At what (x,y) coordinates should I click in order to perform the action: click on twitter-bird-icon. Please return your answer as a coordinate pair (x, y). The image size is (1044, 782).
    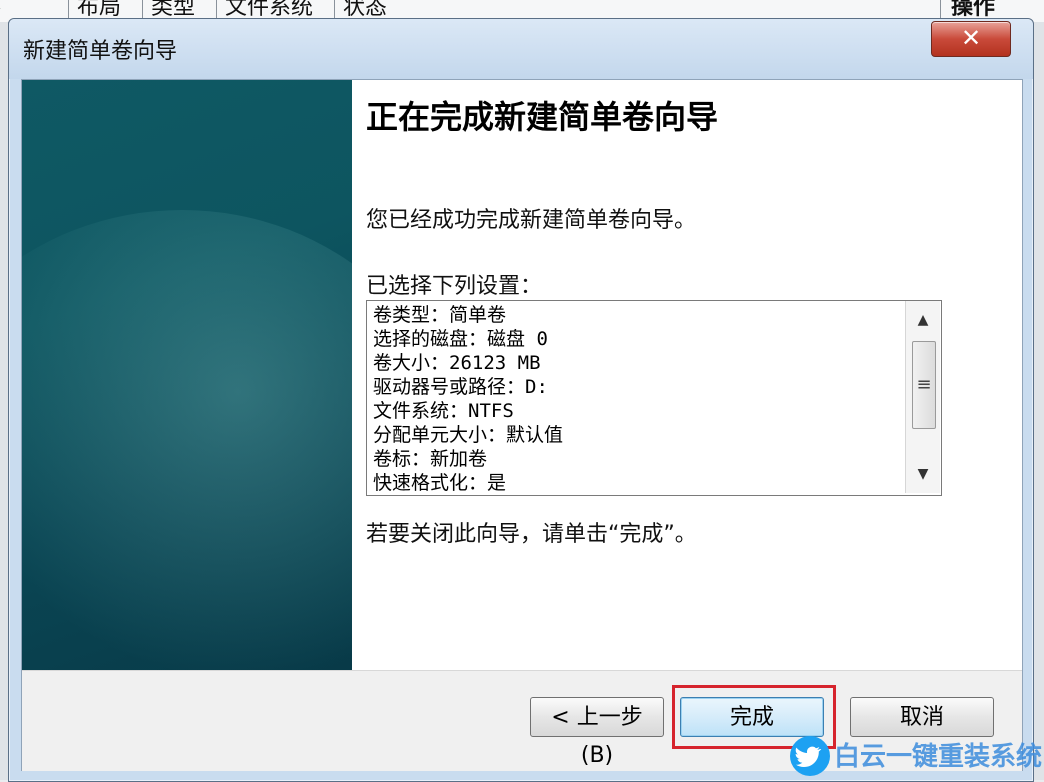
    Looking at the image, I should click on (810, 756).